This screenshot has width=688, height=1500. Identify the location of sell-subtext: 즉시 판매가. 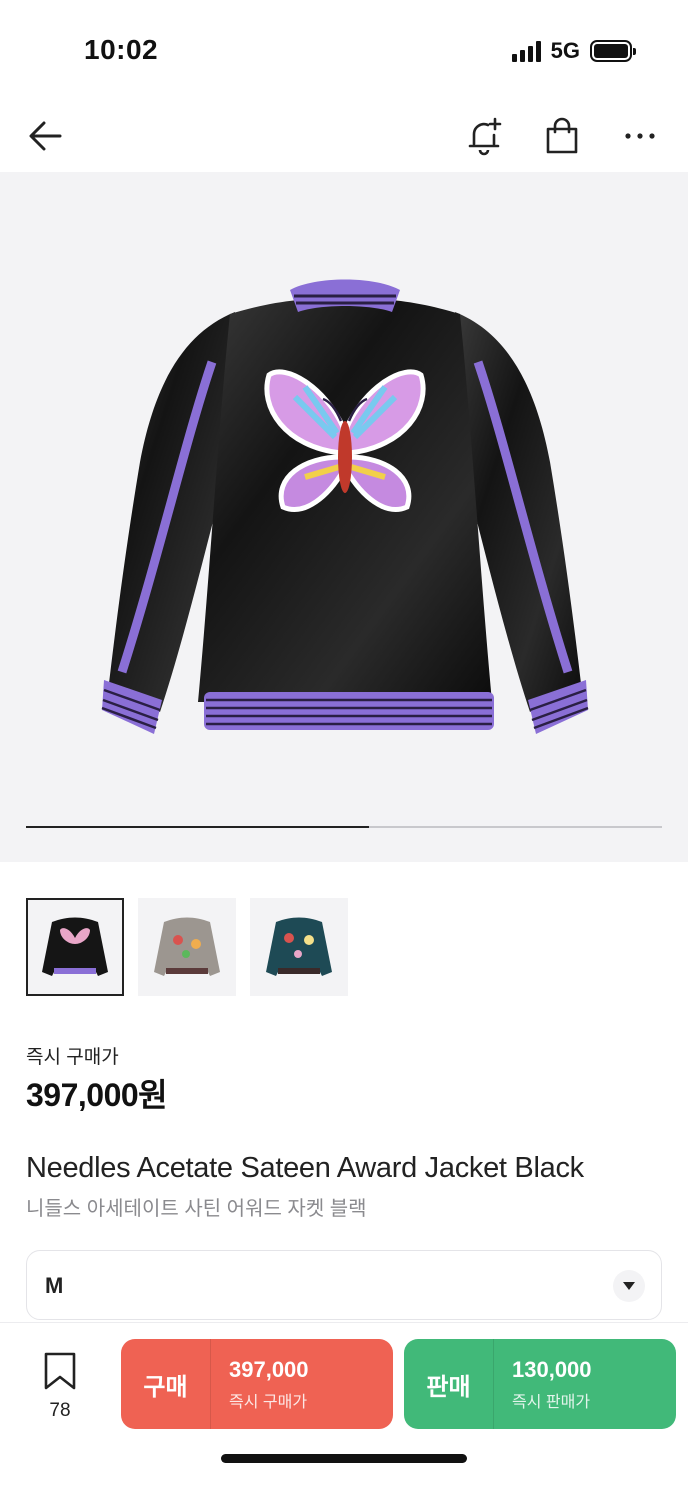
(551, 1402).